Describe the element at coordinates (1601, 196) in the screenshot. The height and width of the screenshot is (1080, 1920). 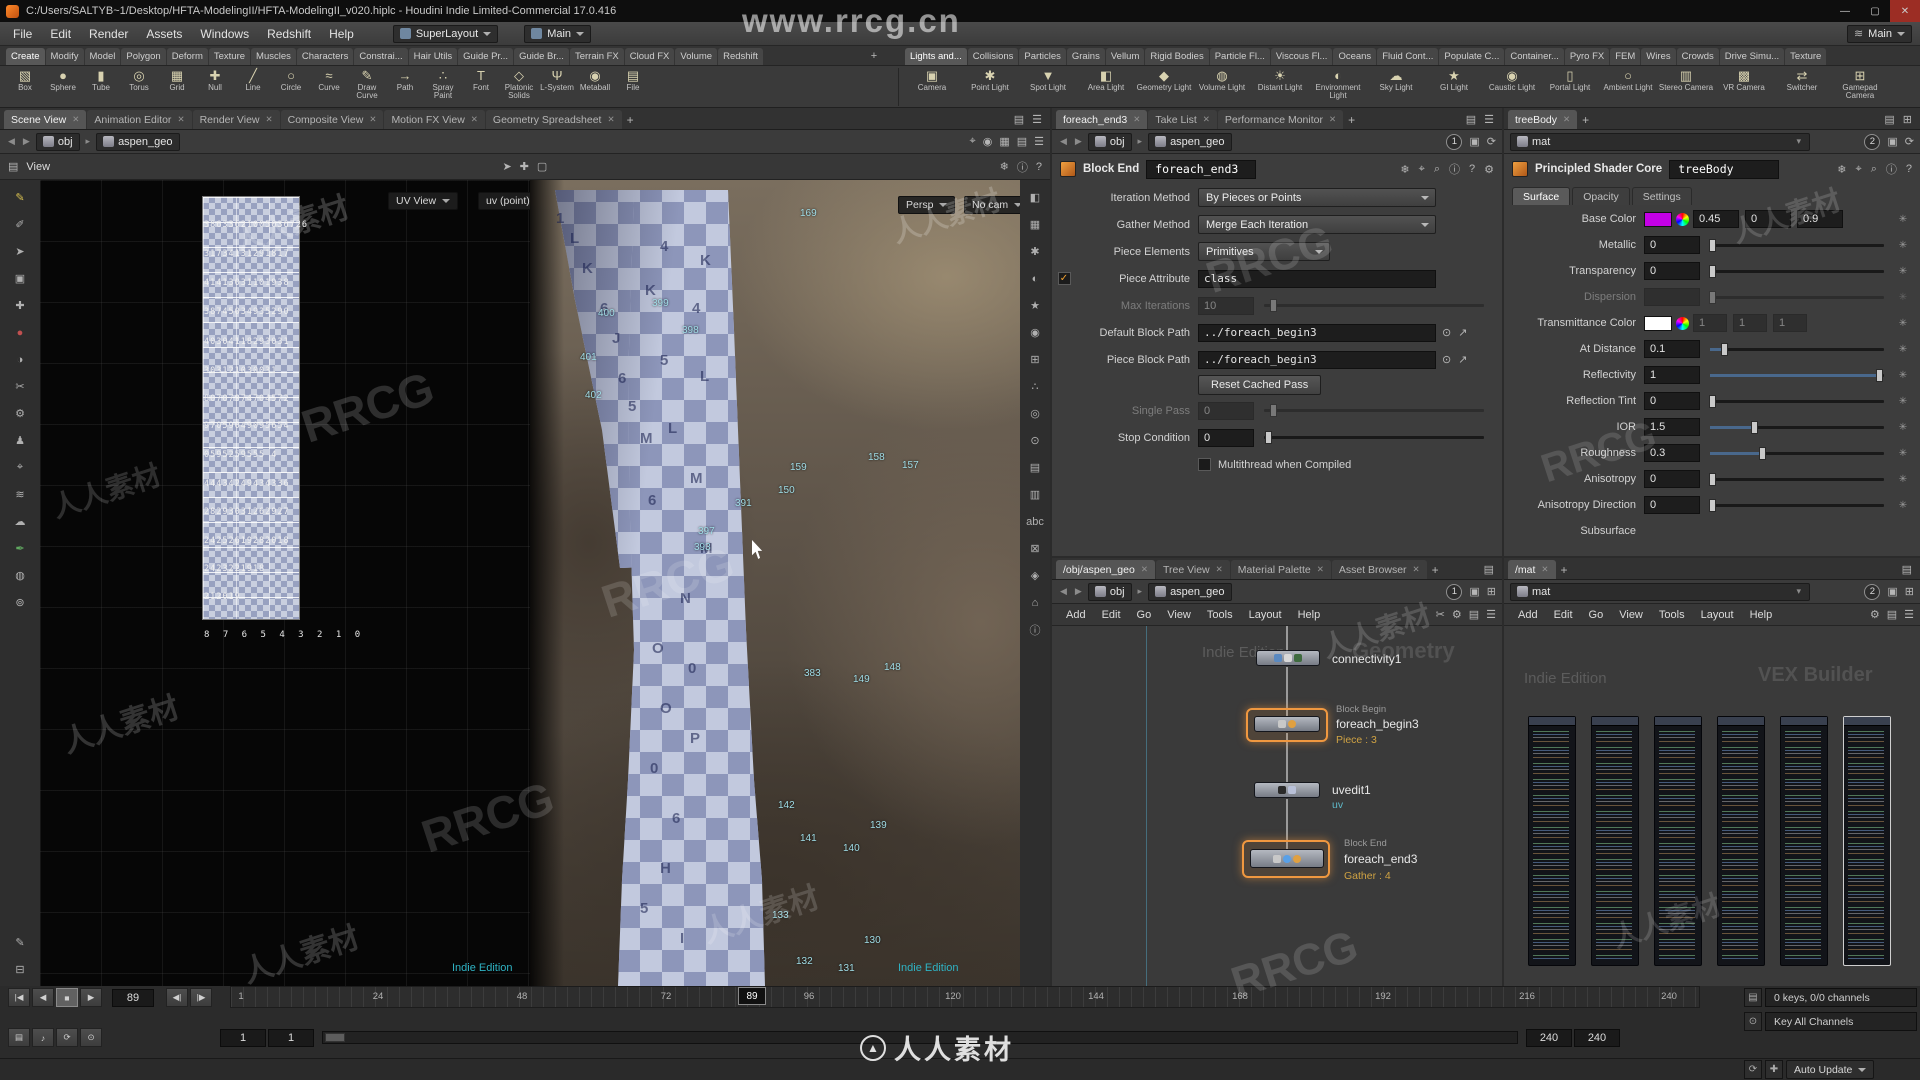
I see `folder-tab: Opacity` at that location.